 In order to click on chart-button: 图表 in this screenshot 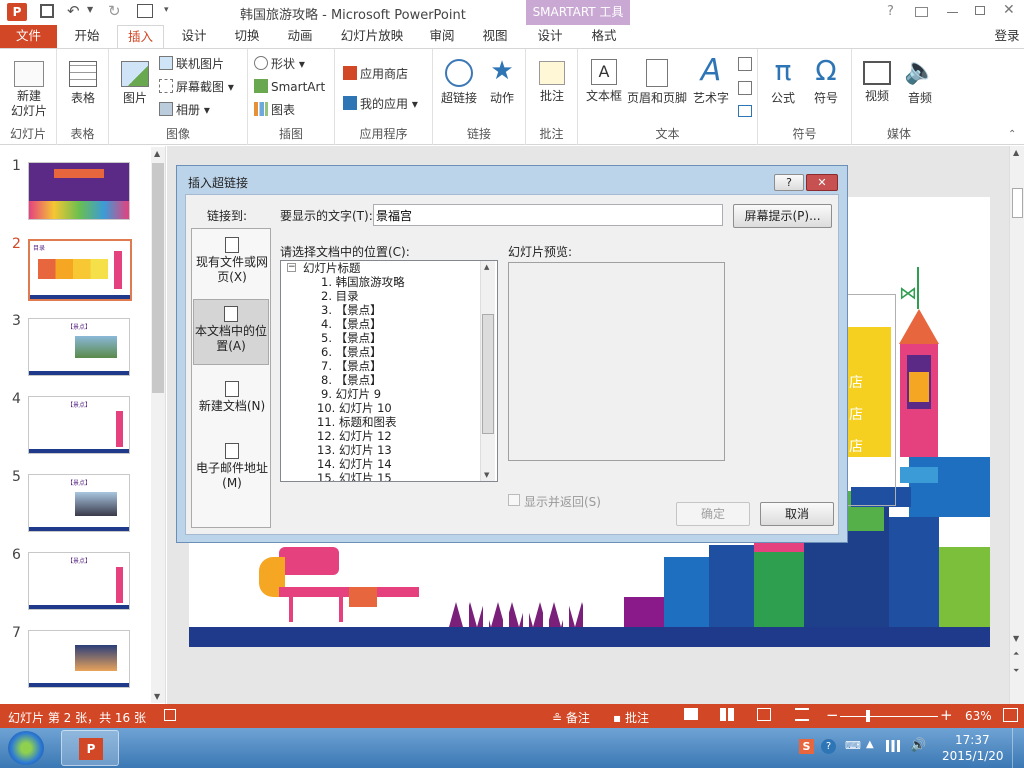, I will do `click(274, 110)`.